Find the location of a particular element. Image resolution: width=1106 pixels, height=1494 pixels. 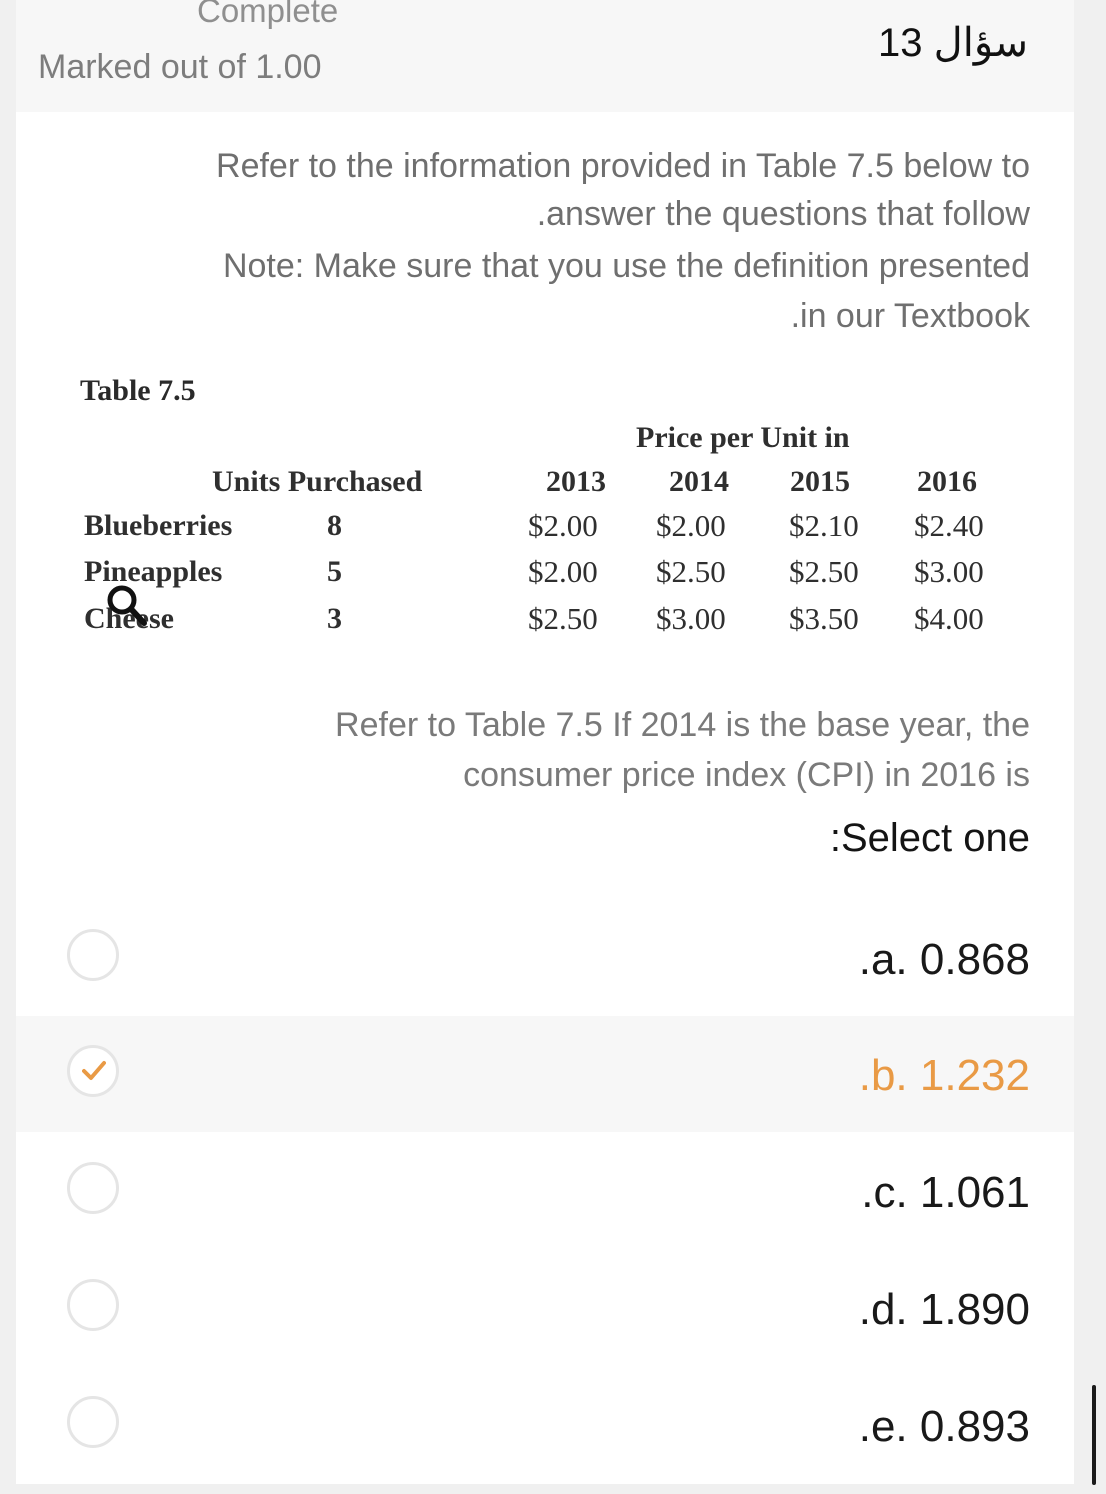

year-header: 2015 is located at coordinates (820, 481).